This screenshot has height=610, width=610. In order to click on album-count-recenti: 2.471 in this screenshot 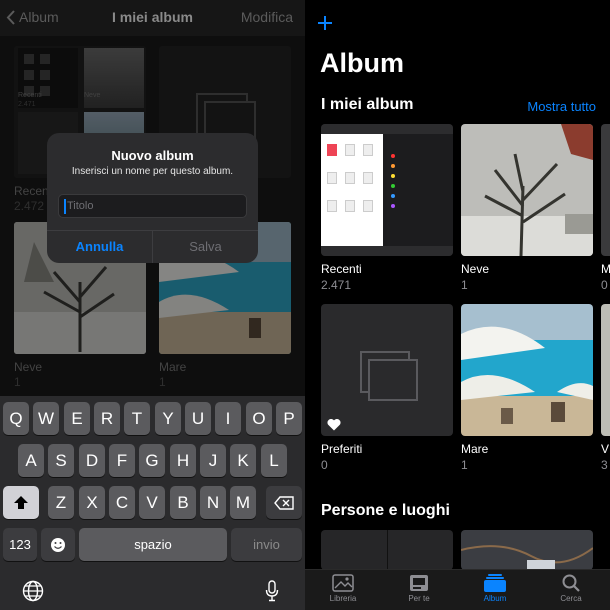, I will do `click(336, 285)`.